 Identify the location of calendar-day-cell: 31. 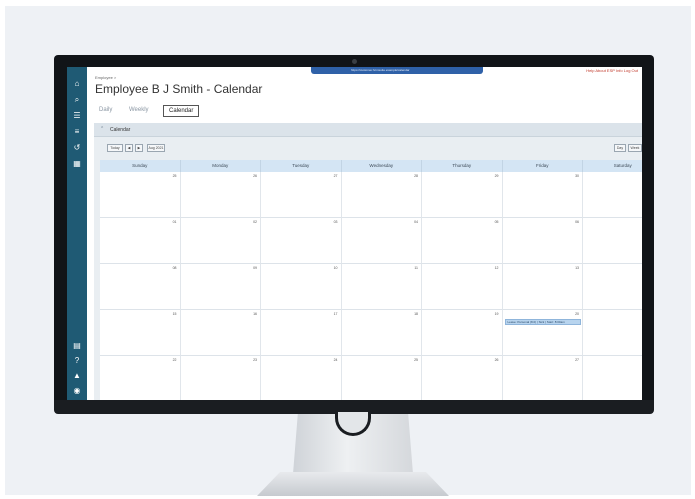
(612, 195).